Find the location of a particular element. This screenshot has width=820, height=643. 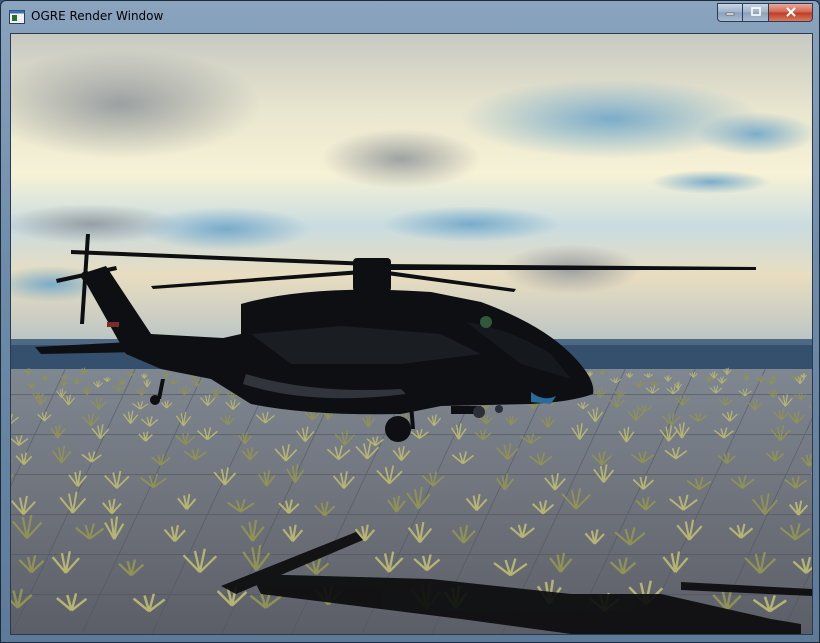

minimize-button is located at coordinates (730, 12).